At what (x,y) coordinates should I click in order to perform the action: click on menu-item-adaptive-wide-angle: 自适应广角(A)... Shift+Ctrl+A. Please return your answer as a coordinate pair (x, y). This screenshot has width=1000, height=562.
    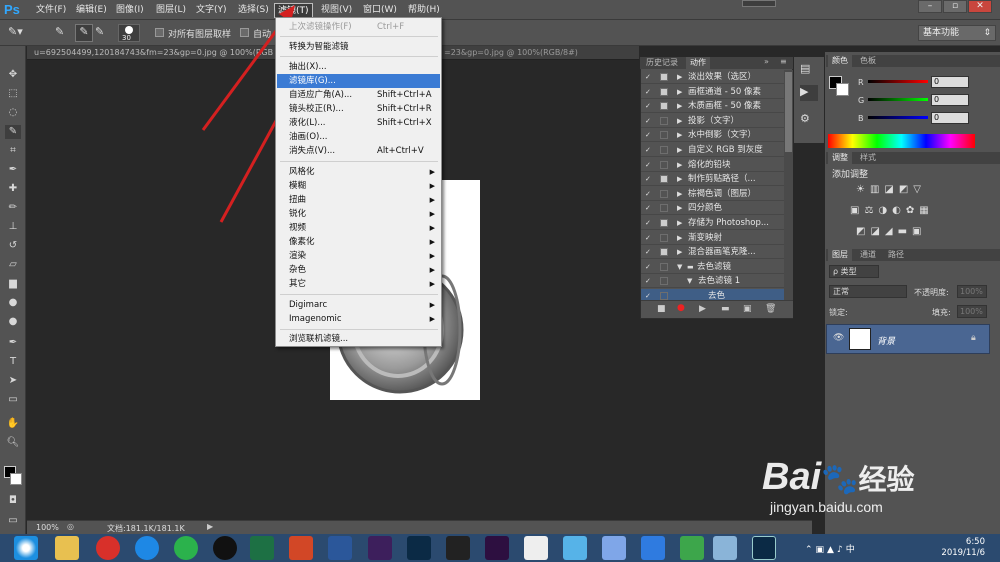
    Looking at the image, I should click on (358, 95).